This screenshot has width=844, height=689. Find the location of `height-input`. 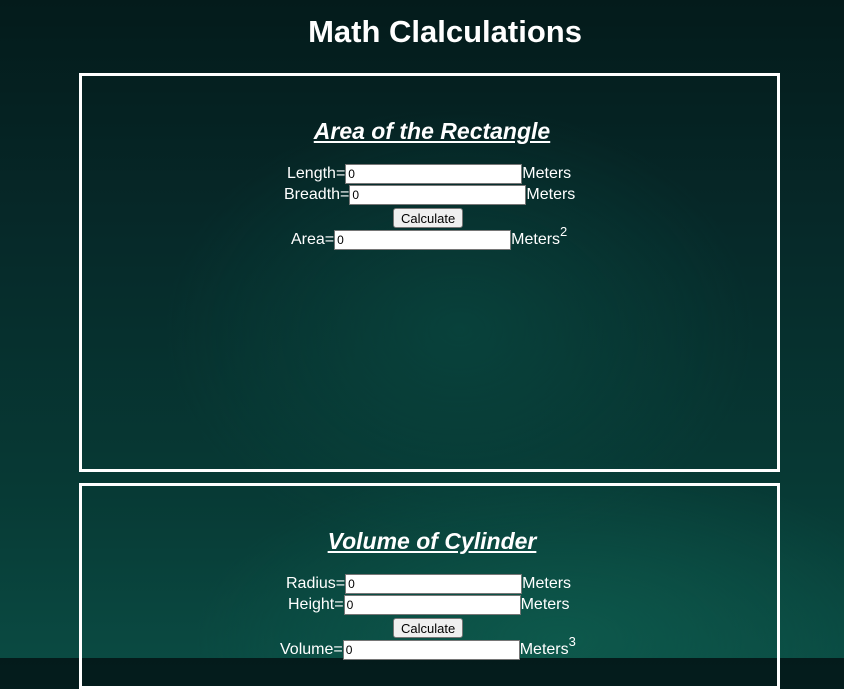

height-input is located at coordinates (432, 605).